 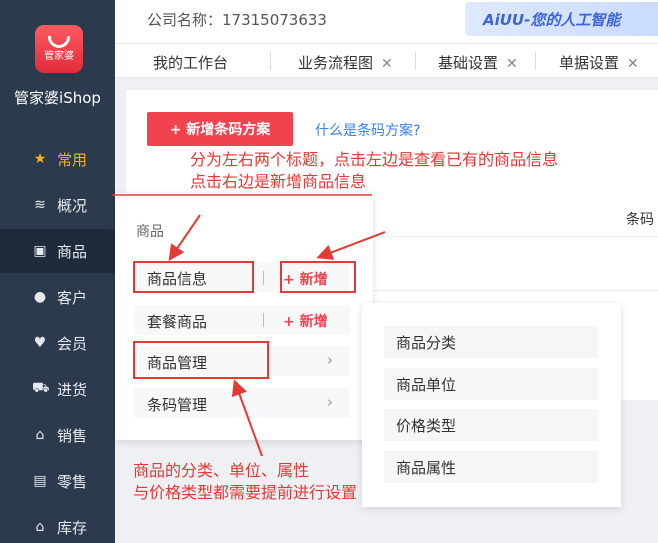 What do you see at coordinates (184, 237) in the screenshot?
I see `arrow-to-goods-info` at bounding box center [184, 237].